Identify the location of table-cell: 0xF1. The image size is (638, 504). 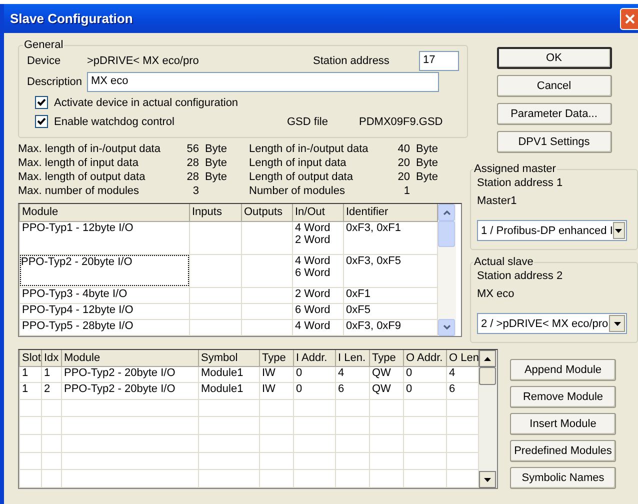
(358, 294).